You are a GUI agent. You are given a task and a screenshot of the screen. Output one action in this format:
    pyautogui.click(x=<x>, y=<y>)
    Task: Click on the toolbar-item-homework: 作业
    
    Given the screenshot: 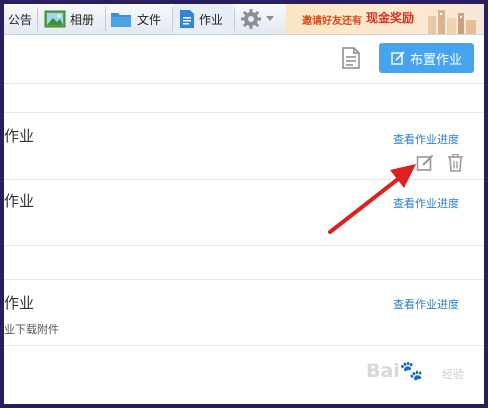 What is the action you would take?
    pyautogui.click(x=203, y=19)
    